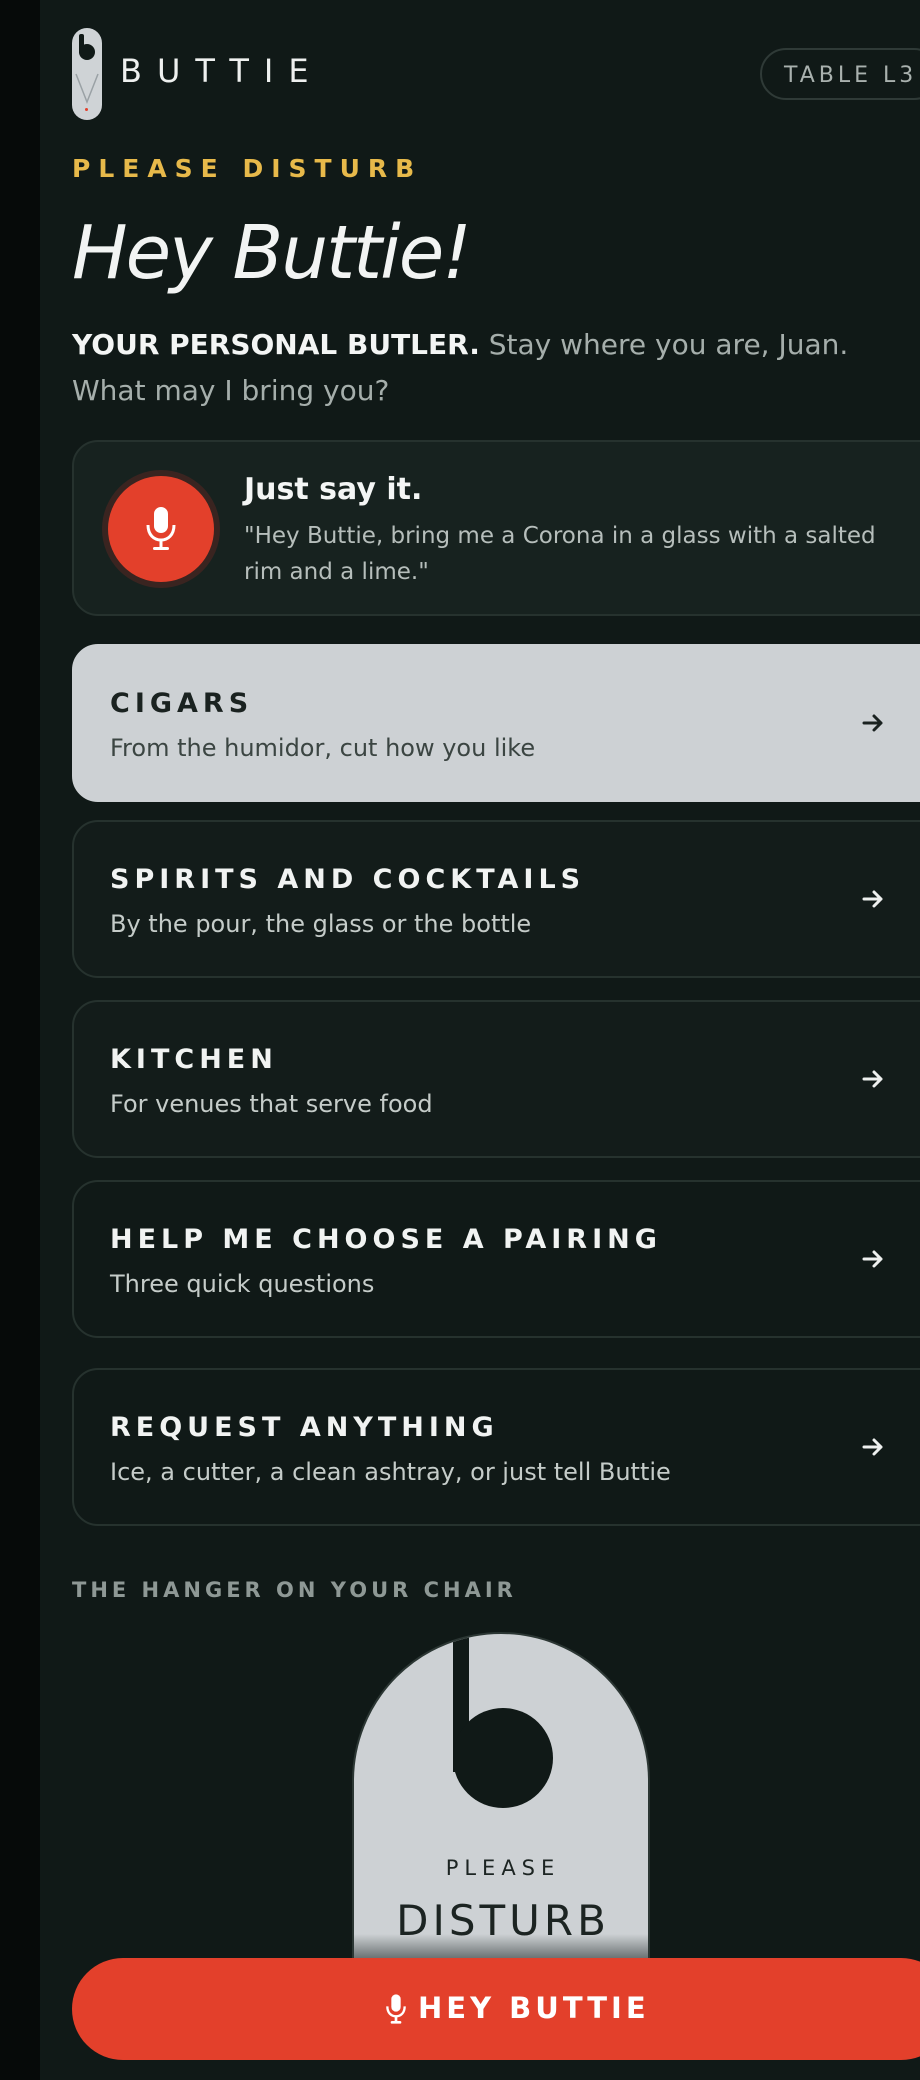 The height and width of the screenshot is (2080, 920). What do you see at coordinates (323, 748) in the screenshot?
I see `menu-card-subtitle: From the humidor, cut how you like` at bounding box center [323, 748].